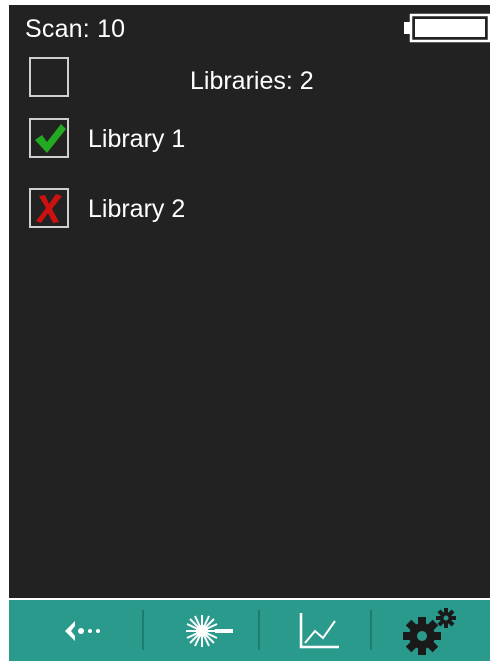 The height and width of the screenshot is (661, 491). I want to click on library-2-label: Library 2, so click(136, 209).